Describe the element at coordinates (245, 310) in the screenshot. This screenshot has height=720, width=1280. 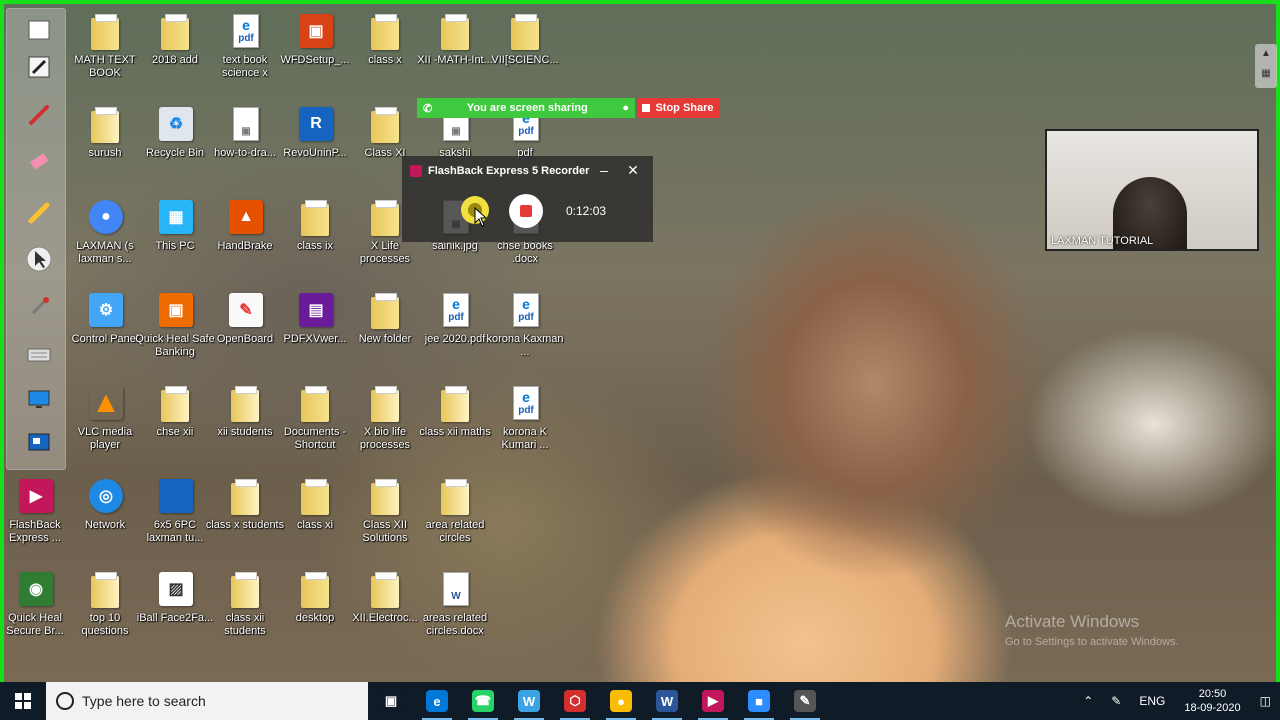
I see `openboard-icon: ✎` at that location.